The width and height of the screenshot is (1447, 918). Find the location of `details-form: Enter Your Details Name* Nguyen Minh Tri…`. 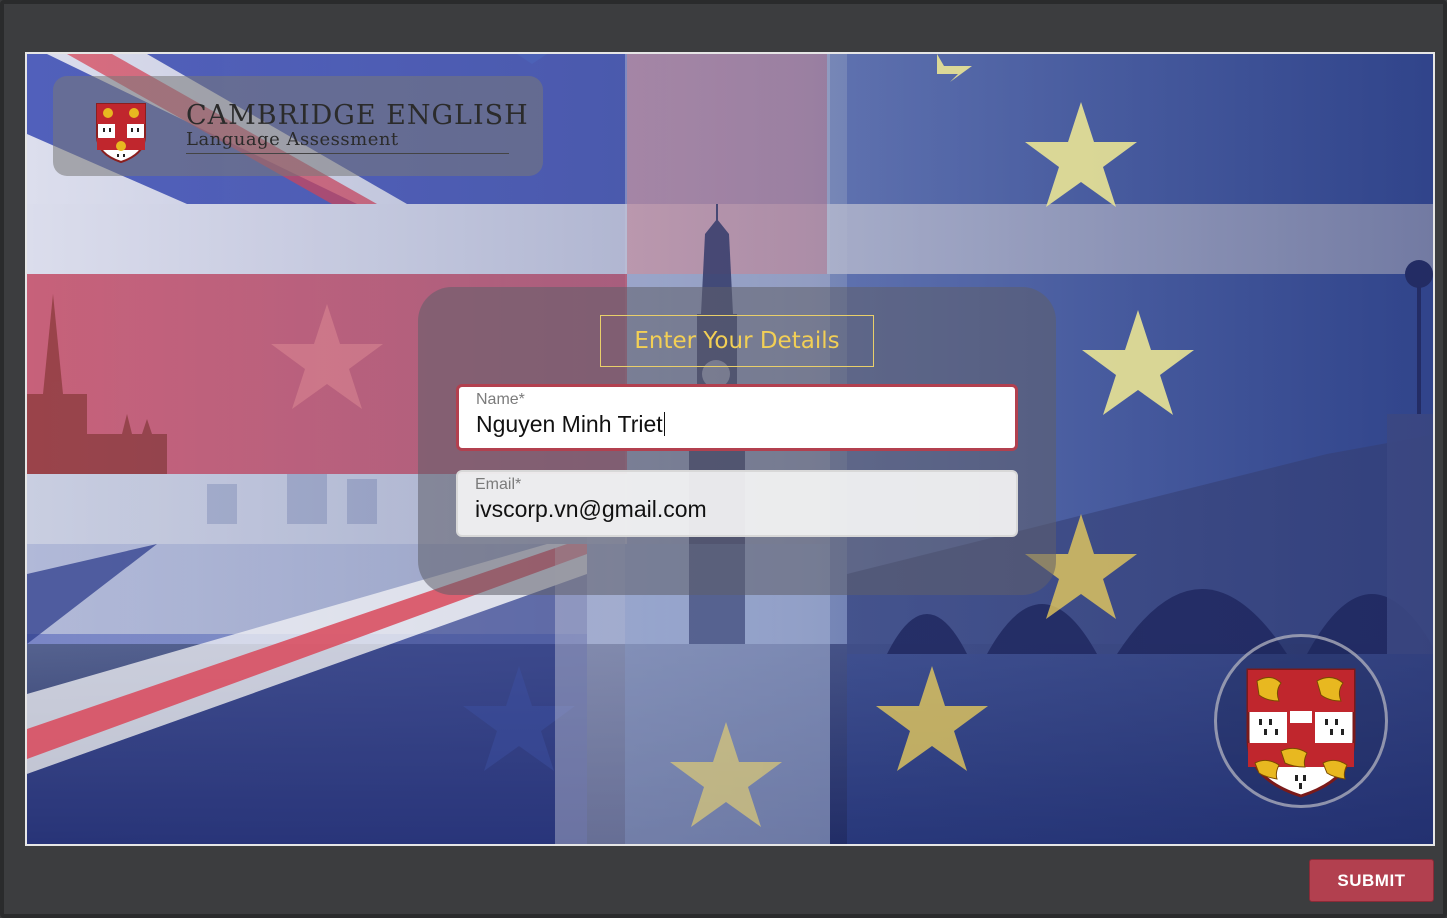

details-form: Enter Your Details Name* Nguyen Minh Tri… is located at coordinates (737, 441).